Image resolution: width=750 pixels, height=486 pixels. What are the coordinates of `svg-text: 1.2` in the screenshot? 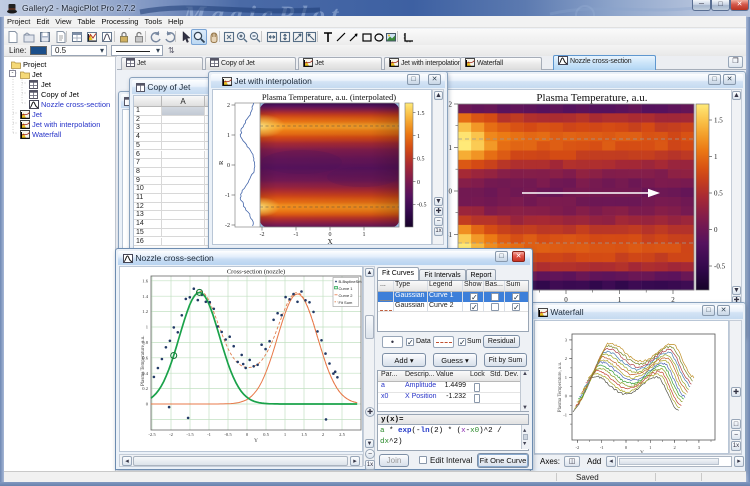 It's located at (145, 311).